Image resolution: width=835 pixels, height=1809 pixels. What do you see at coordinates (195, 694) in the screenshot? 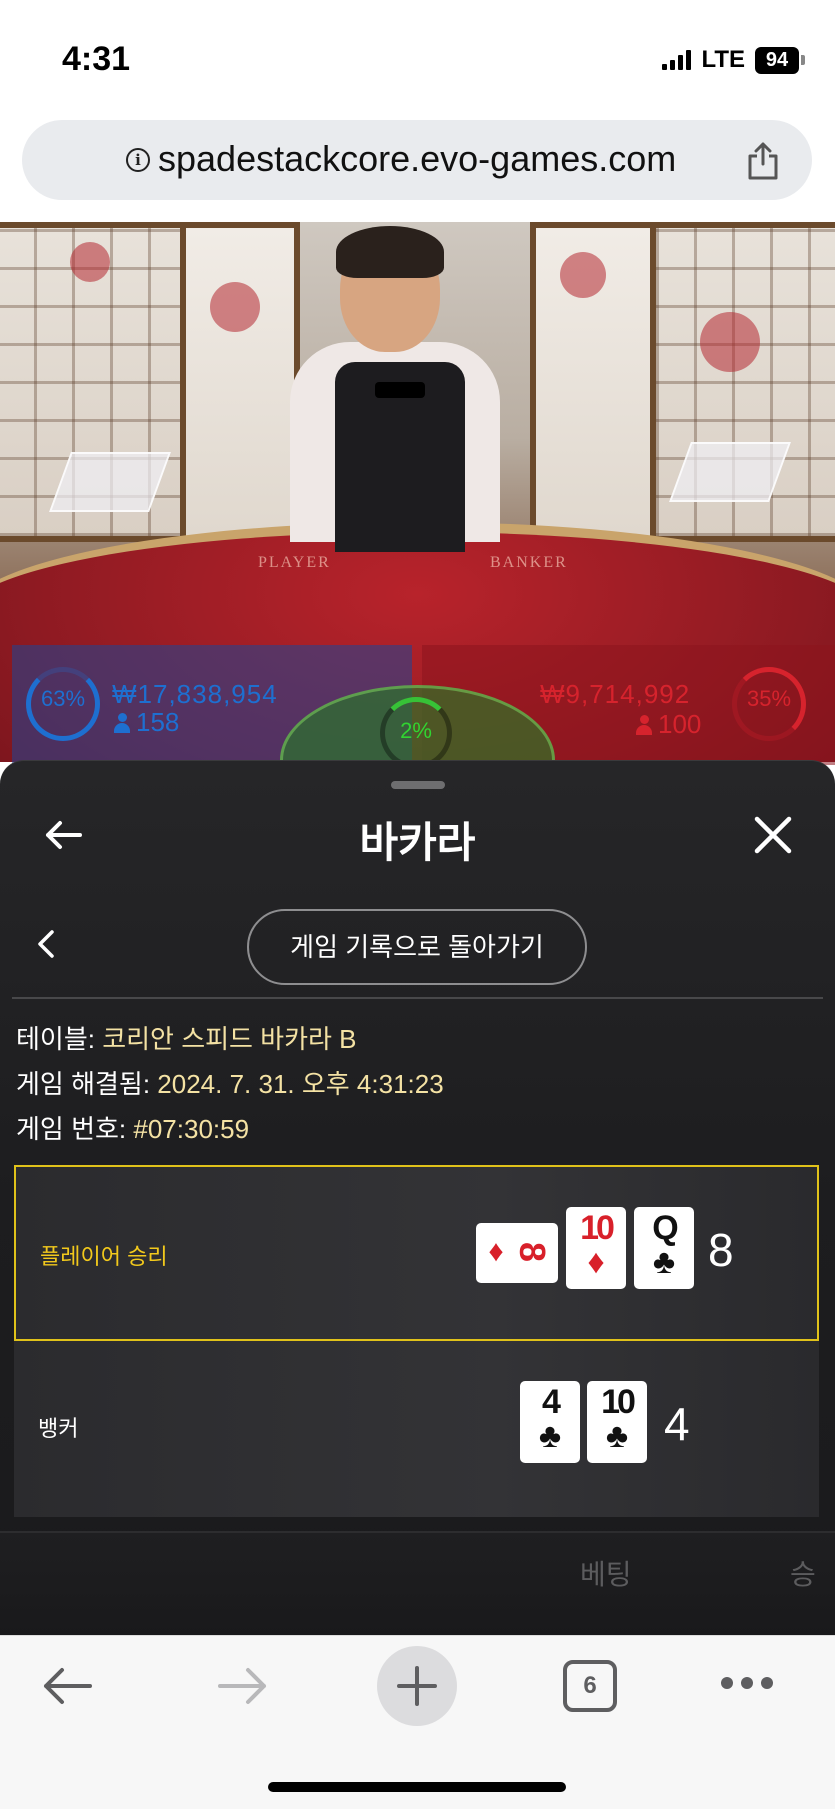
I see `player-amount: ₩17,838,954` at bounding box center [195, 694].